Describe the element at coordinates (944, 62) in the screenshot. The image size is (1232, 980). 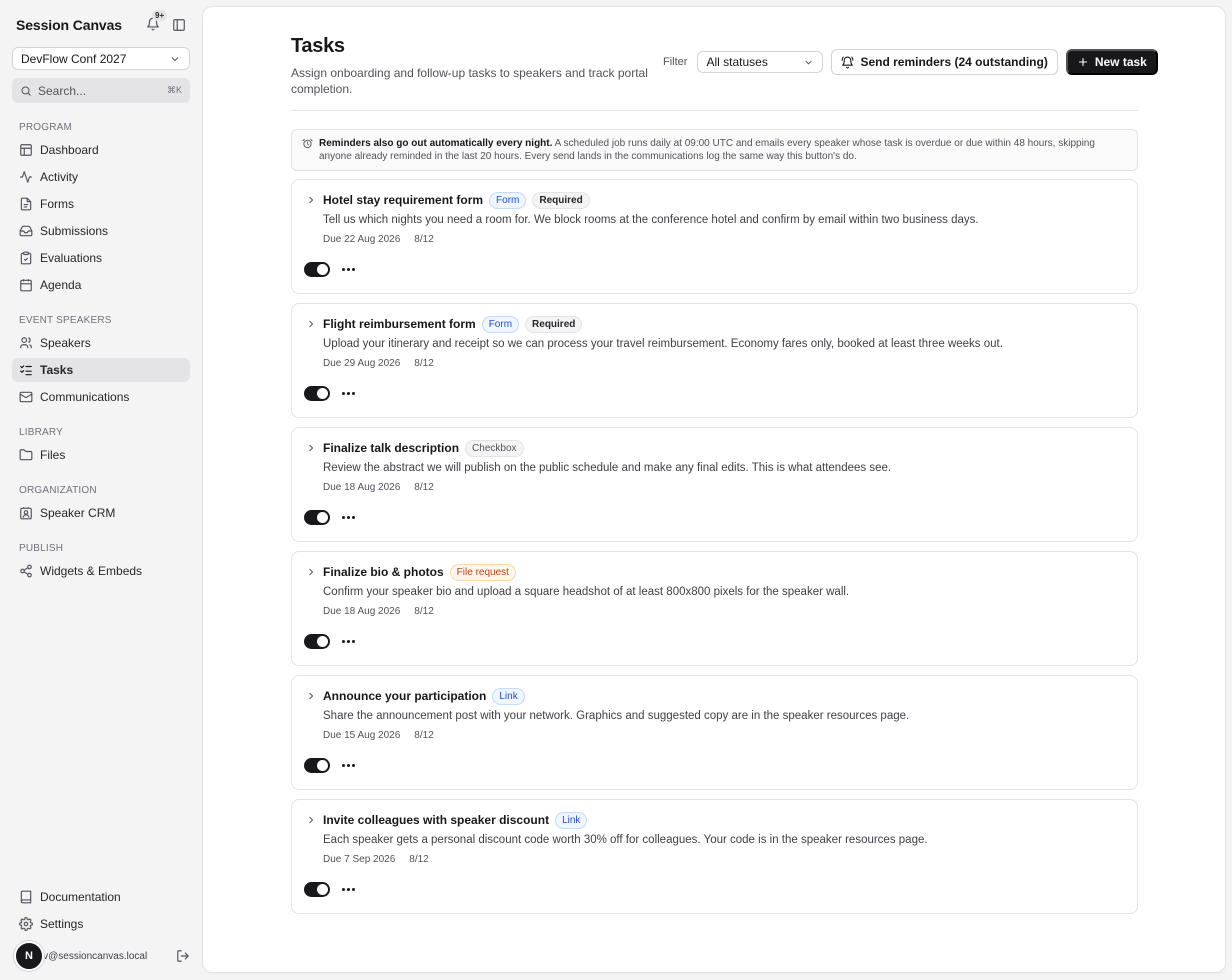
I see `send-reminders-button: Send reminders (24 outstanding)` at that location.